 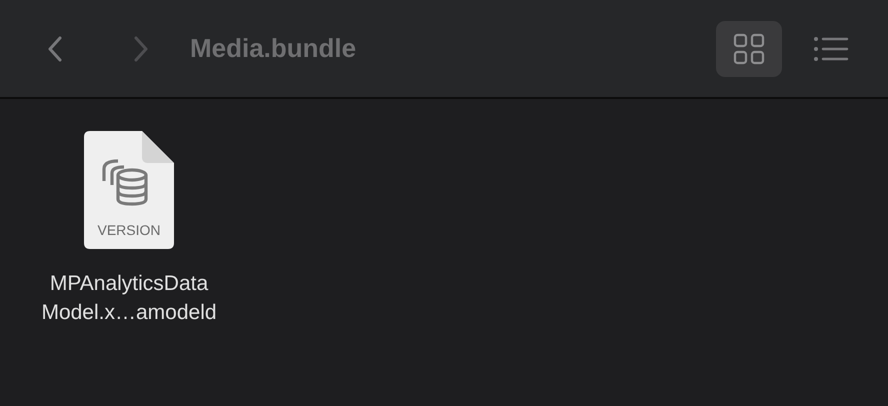 I want to click on grid-view-button, so click(x=749, y=48).